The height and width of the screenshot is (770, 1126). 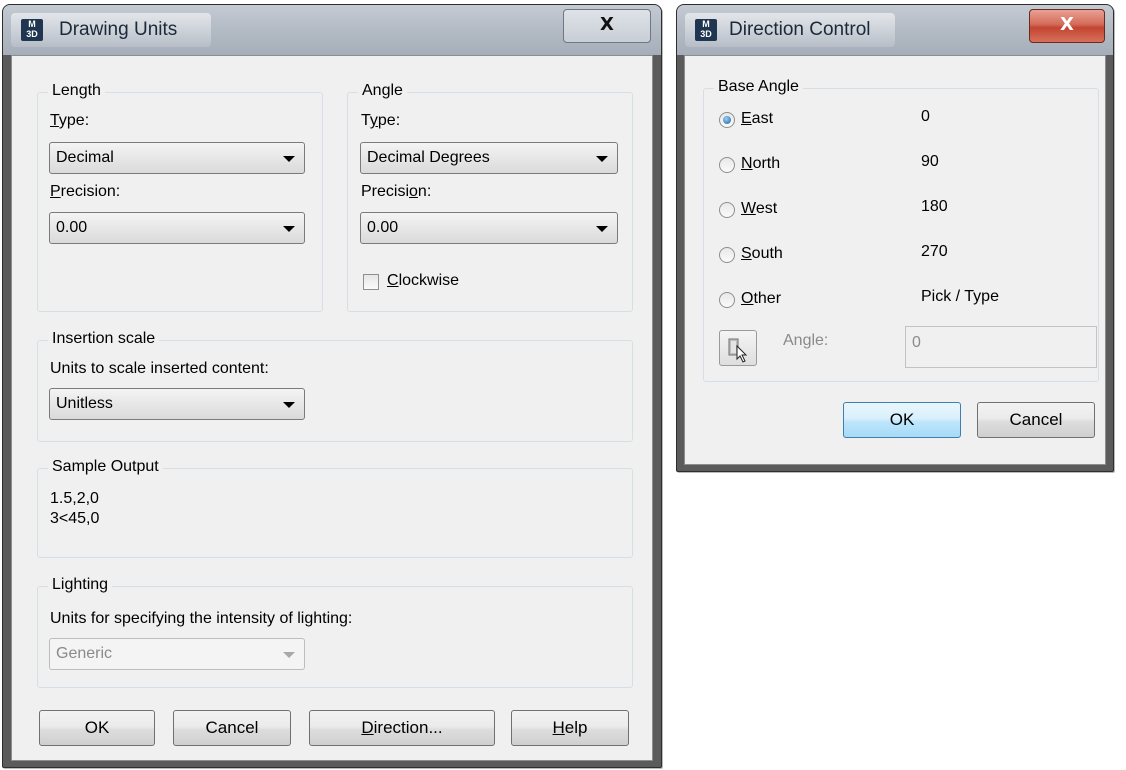 What do you see at coordinates (489, 158) in the screenshot?
I see `angle-type-select: Decimal Degrees` at bounding box center [489, 158].